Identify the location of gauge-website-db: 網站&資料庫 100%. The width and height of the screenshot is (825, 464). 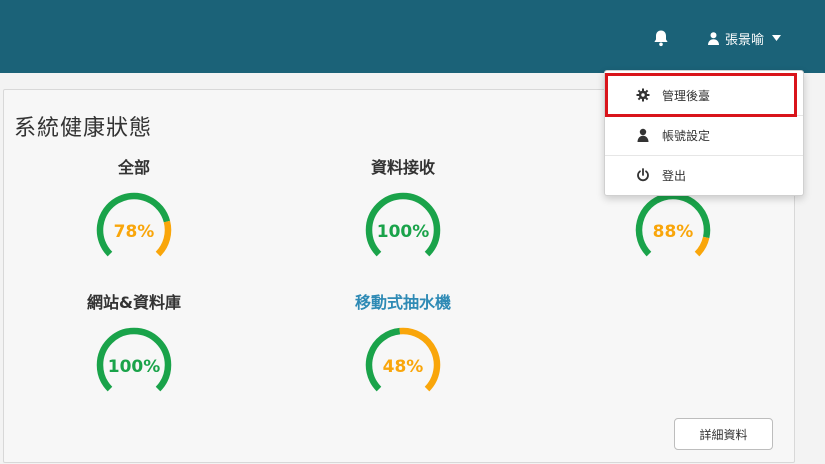
(134, 348).